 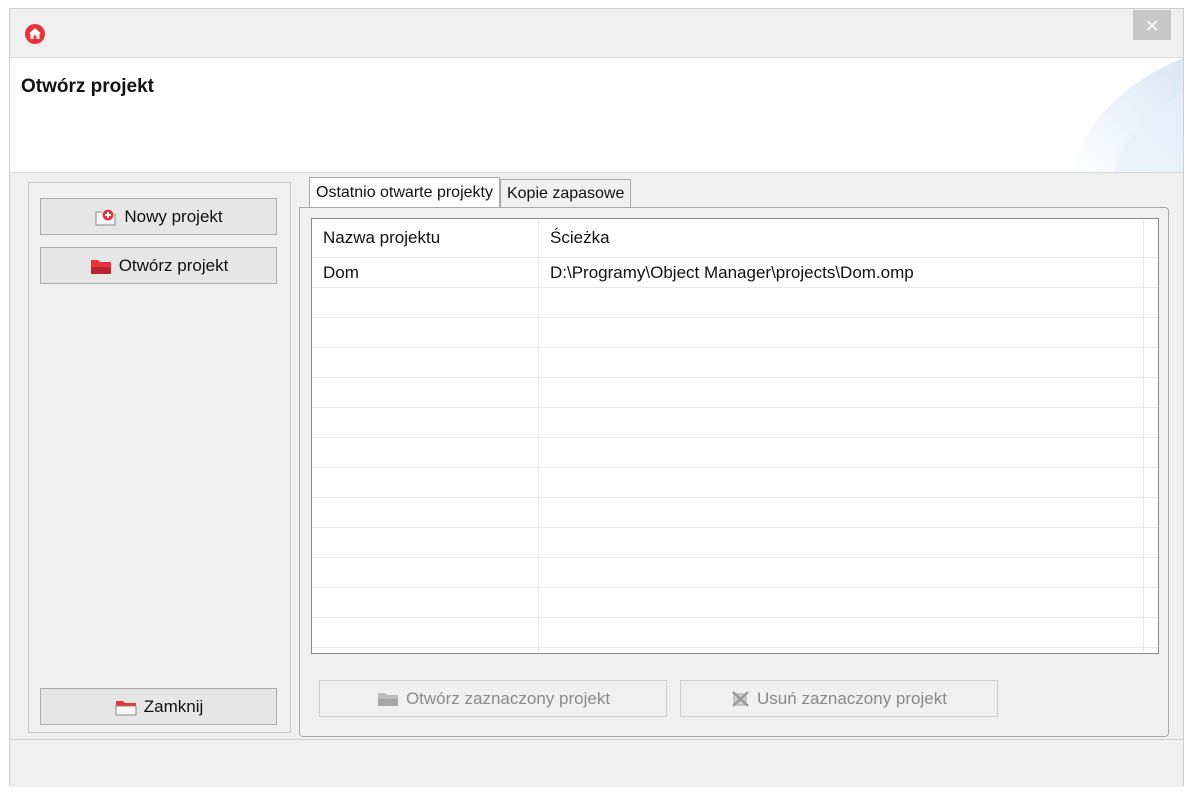 I want to click on project-name-cell: Dom, so click(x=425, y=272).